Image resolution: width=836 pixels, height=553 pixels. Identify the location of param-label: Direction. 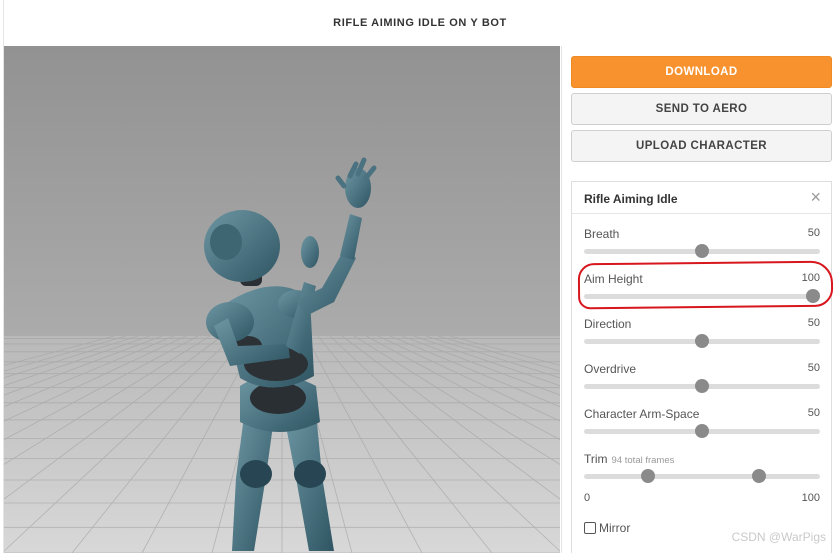
(608, 324).